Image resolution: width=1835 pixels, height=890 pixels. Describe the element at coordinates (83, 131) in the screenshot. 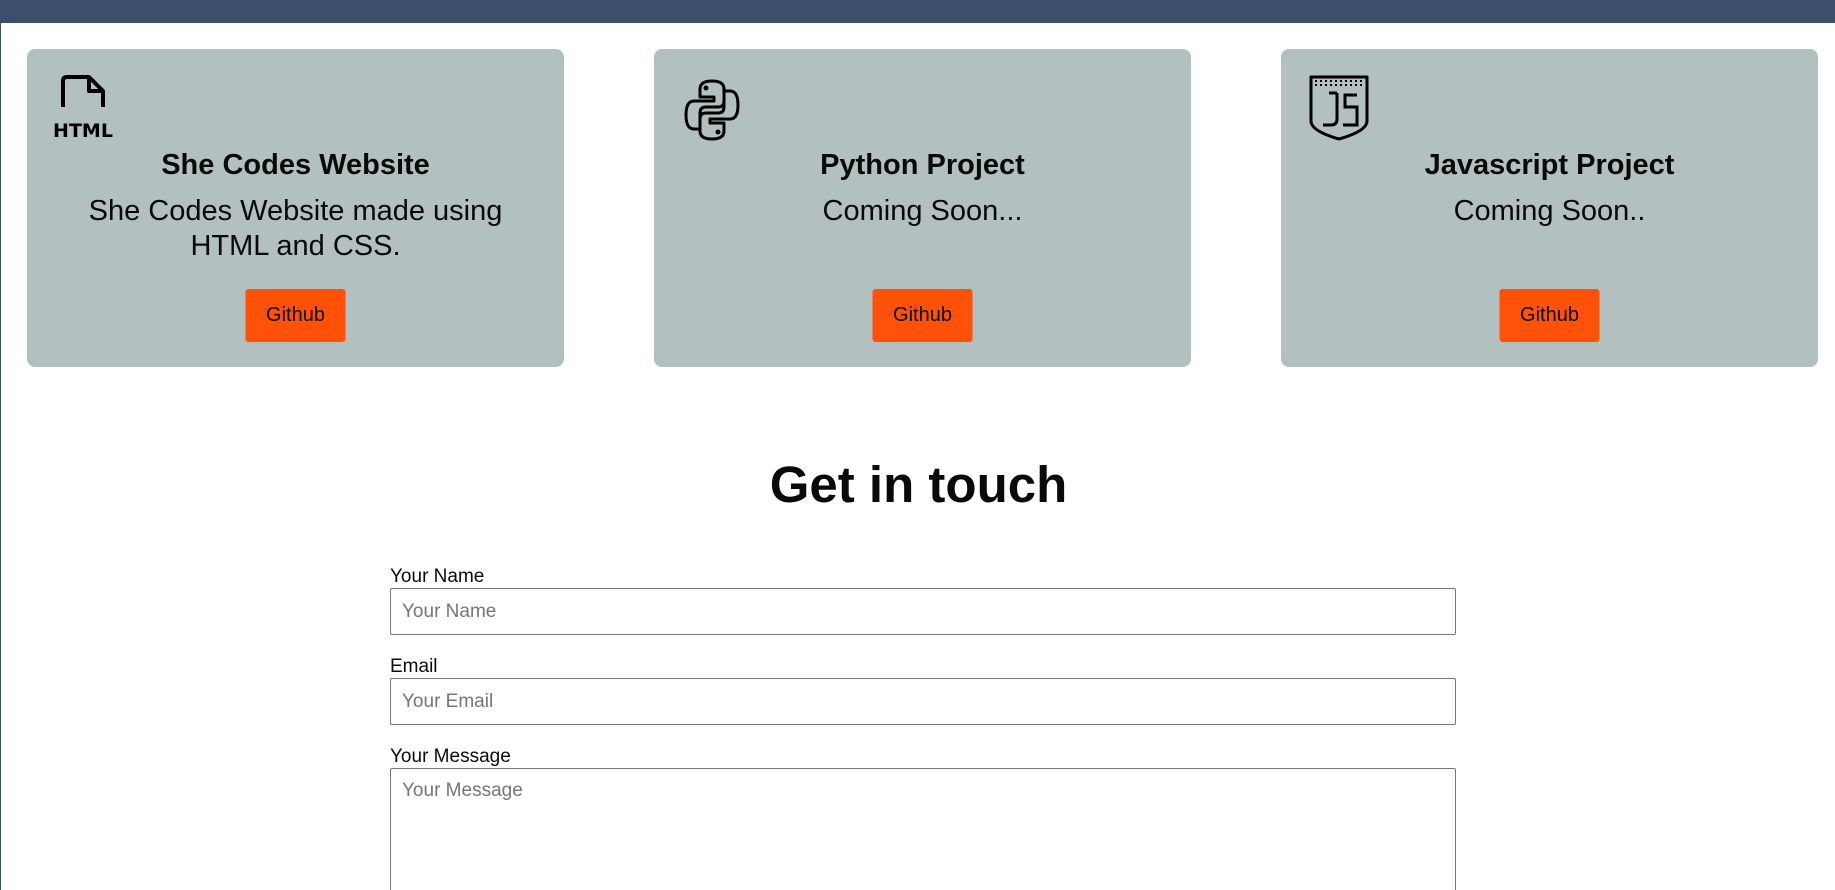

I see `svg-text: HTML` at that location.